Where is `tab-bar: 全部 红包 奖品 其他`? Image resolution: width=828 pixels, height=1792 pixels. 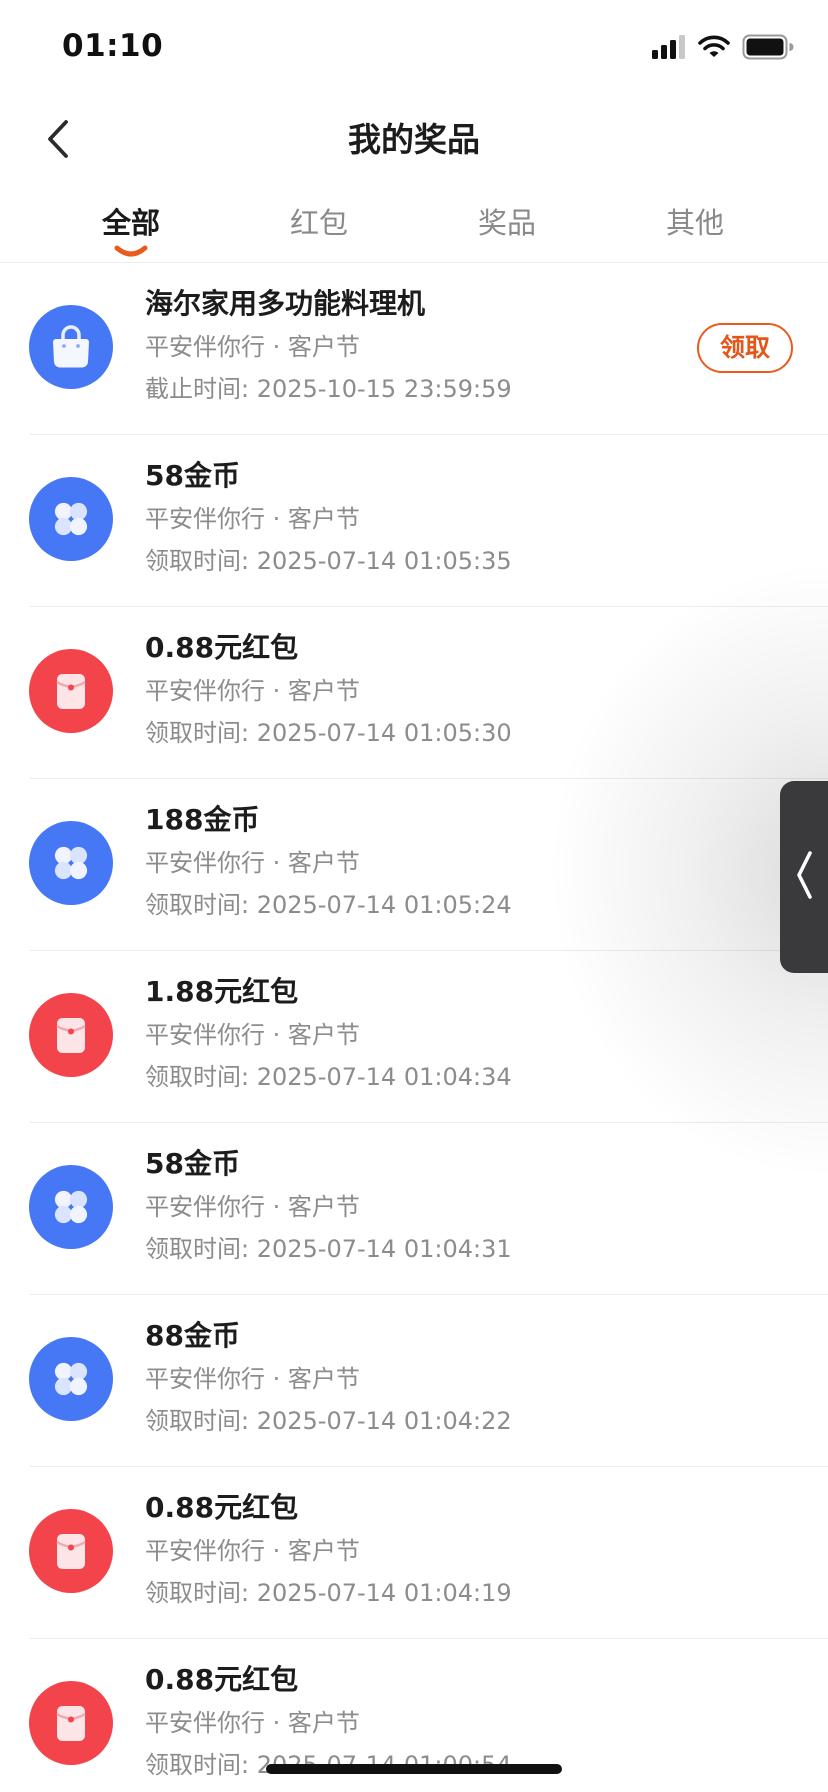
tab-bar: 全部 红包 奖品 其他 is located at coordinates (414, 231).